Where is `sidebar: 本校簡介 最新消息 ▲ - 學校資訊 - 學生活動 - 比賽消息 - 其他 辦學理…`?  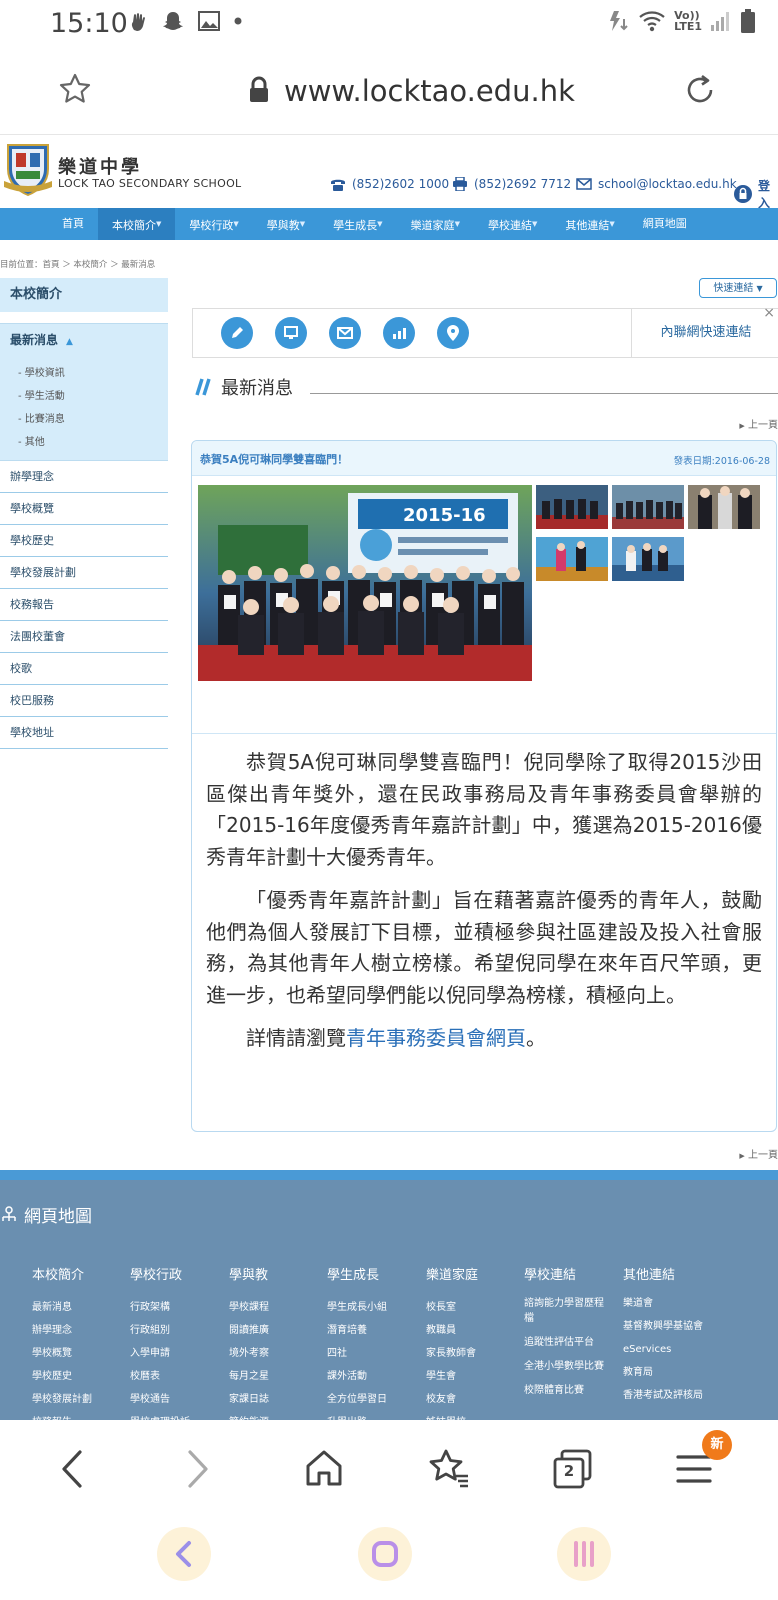
sidebar: 本校簡介 最新消息 ▲ - 學校資訊 - 學生活動 - 比賽消息 - 其他 辦學理… is located at coordinates (84, 513).